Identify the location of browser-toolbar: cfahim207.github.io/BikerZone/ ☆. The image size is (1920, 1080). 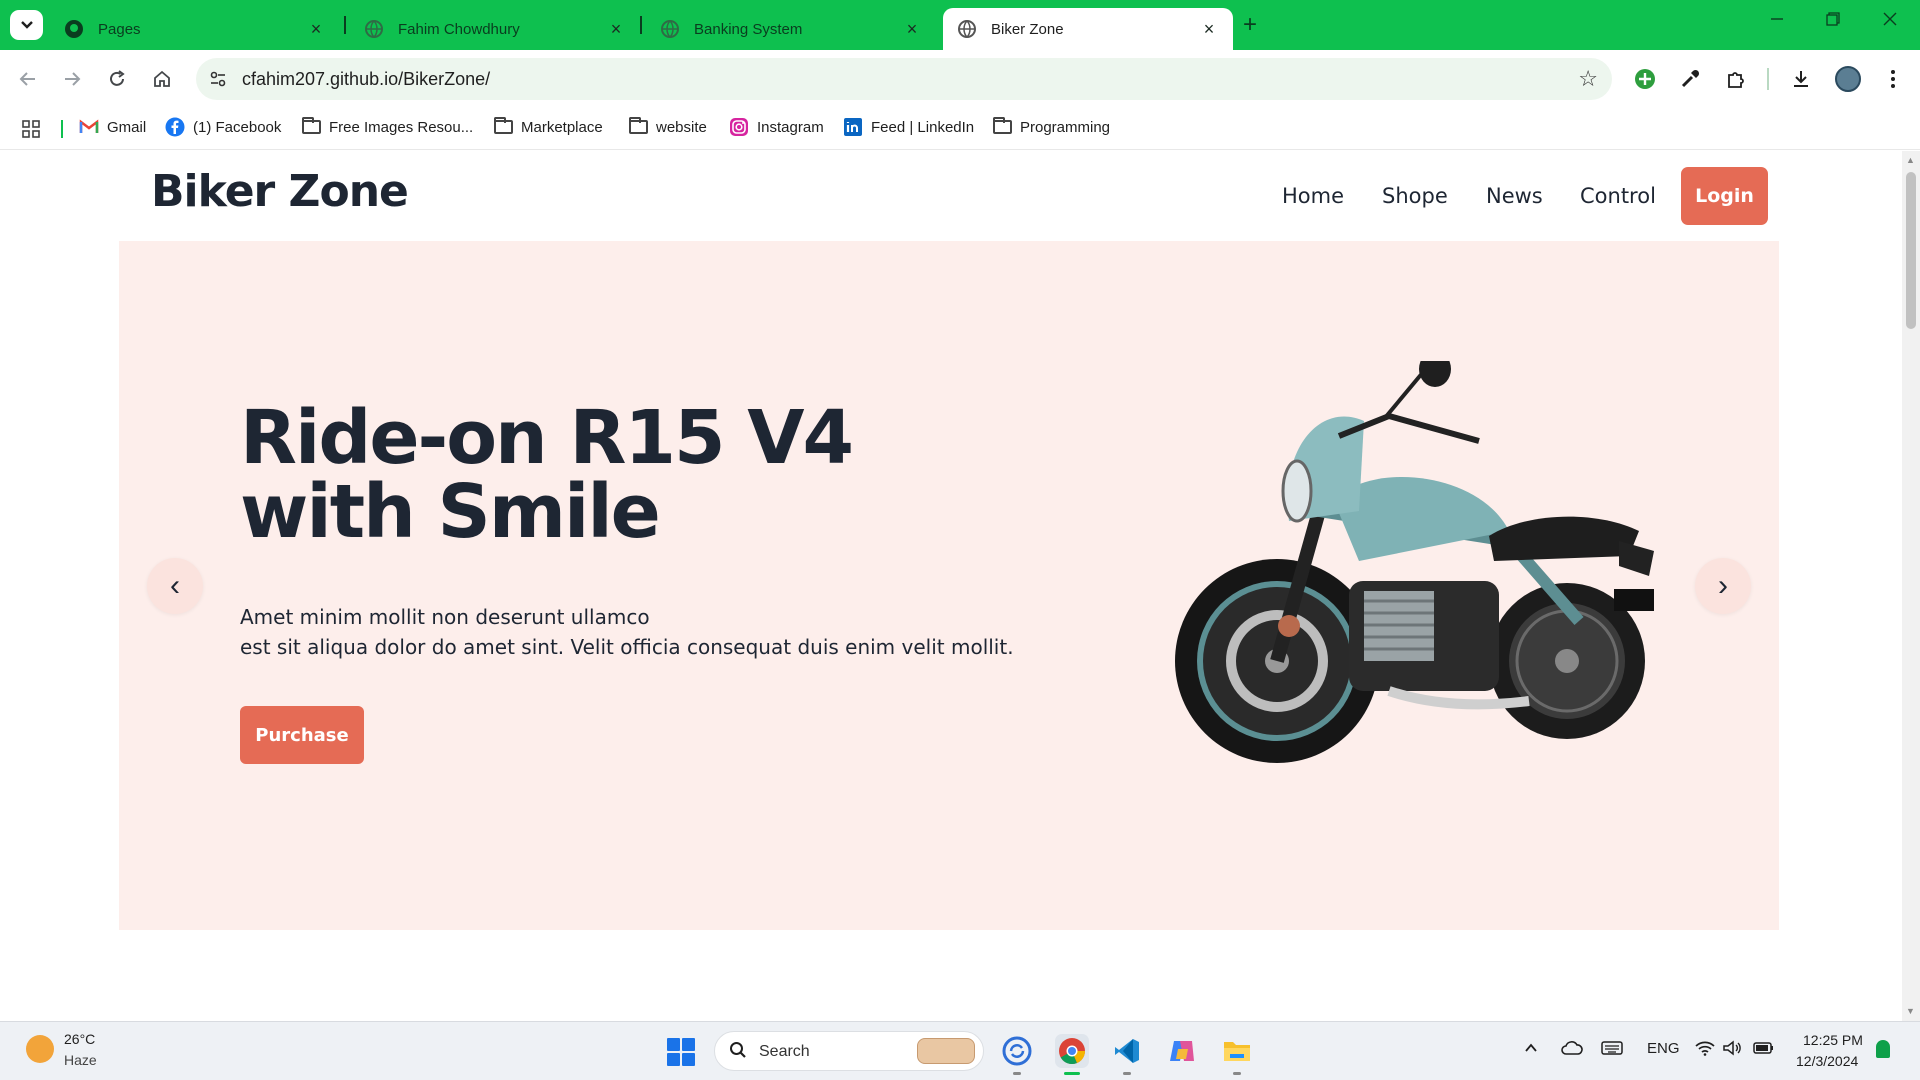
(960, 79).